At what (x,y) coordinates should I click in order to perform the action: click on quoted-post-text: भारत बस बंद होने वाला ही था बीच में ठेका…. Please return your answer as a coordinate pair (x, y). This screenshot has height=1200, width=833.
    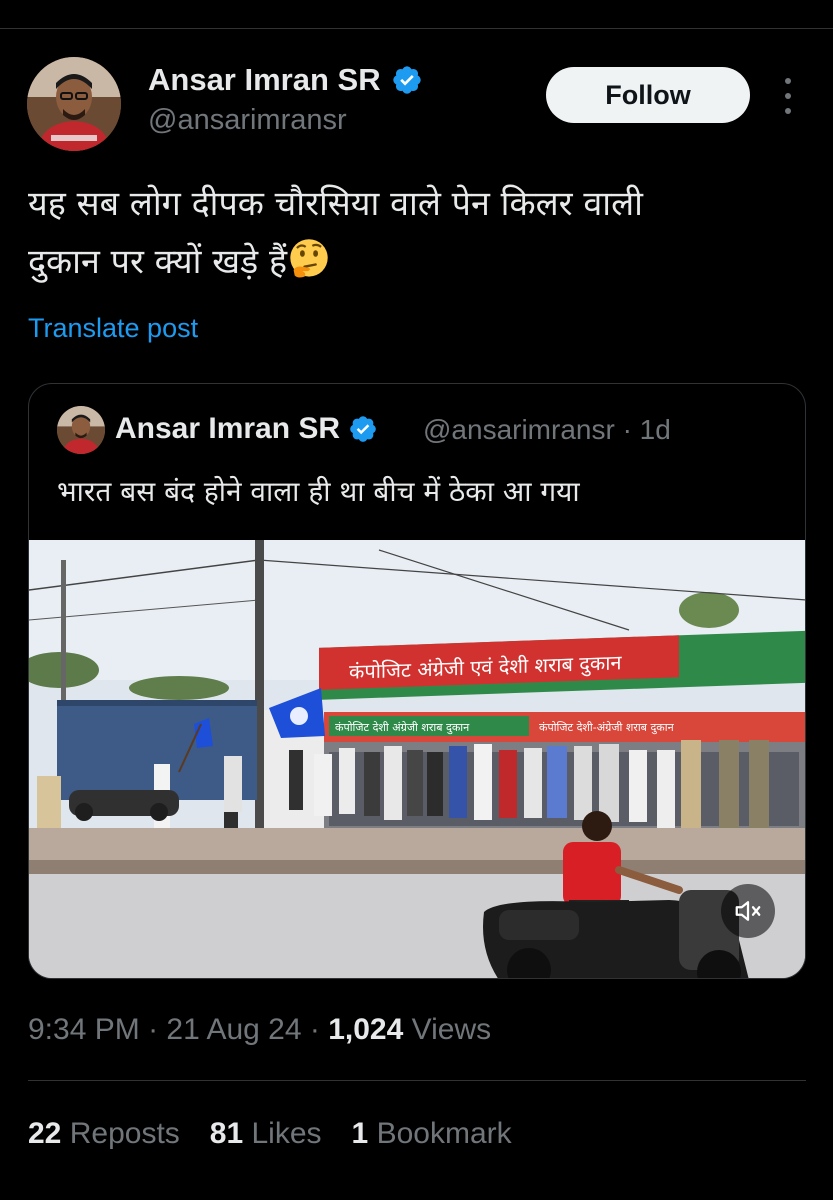
    Looking at the image, I should click on (318, 491).